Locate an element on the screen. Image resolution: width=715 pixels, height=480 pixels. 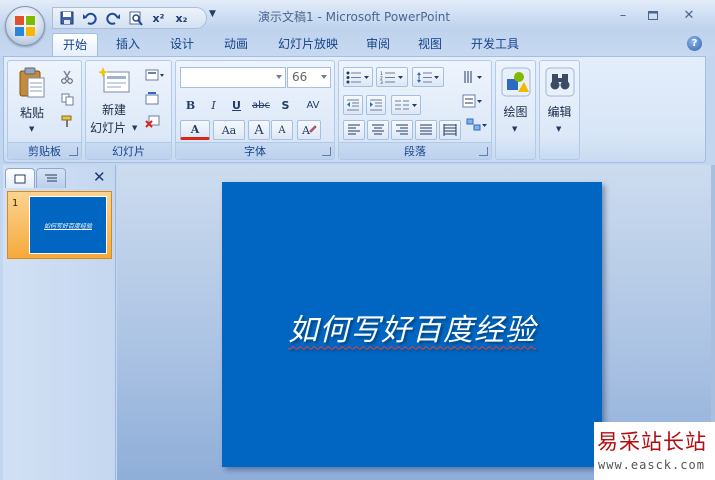
new-slide-label-line1: 新建 is located at coordinates (113, 110).